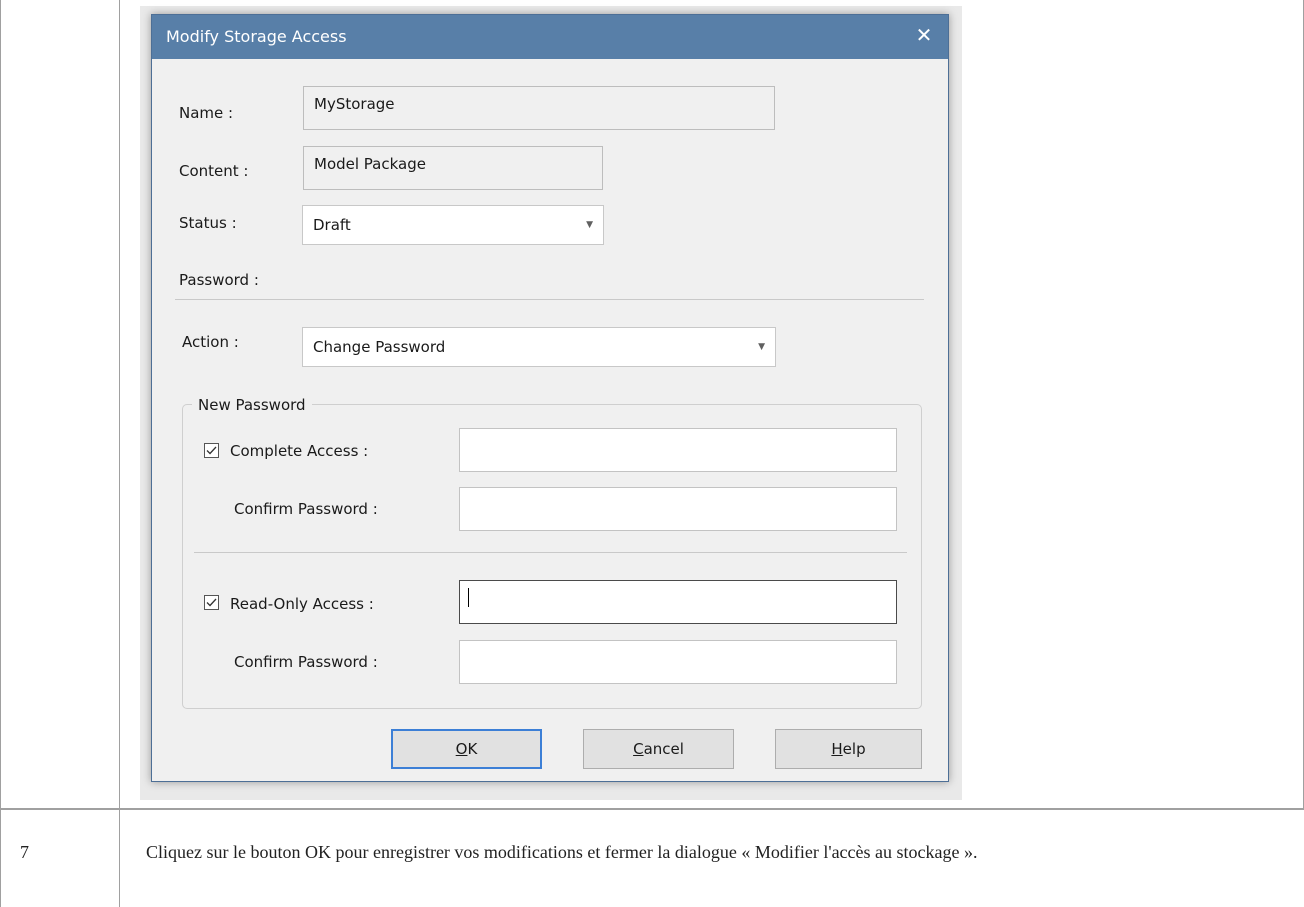 This screenshot has height=907, width=1304. What do you see at coordinates (302, 604) in the screenshot?
I see `readonly-access-label: Read-Only Access :` at bounding box center [302, 604].